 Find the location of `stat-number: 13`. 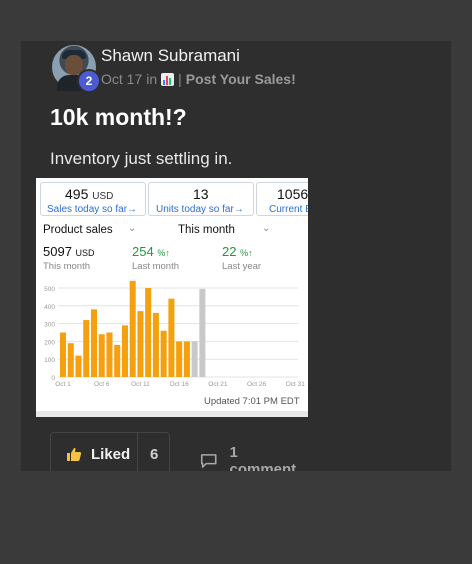

stat-number: 13 is located at coordinates (201, 194).